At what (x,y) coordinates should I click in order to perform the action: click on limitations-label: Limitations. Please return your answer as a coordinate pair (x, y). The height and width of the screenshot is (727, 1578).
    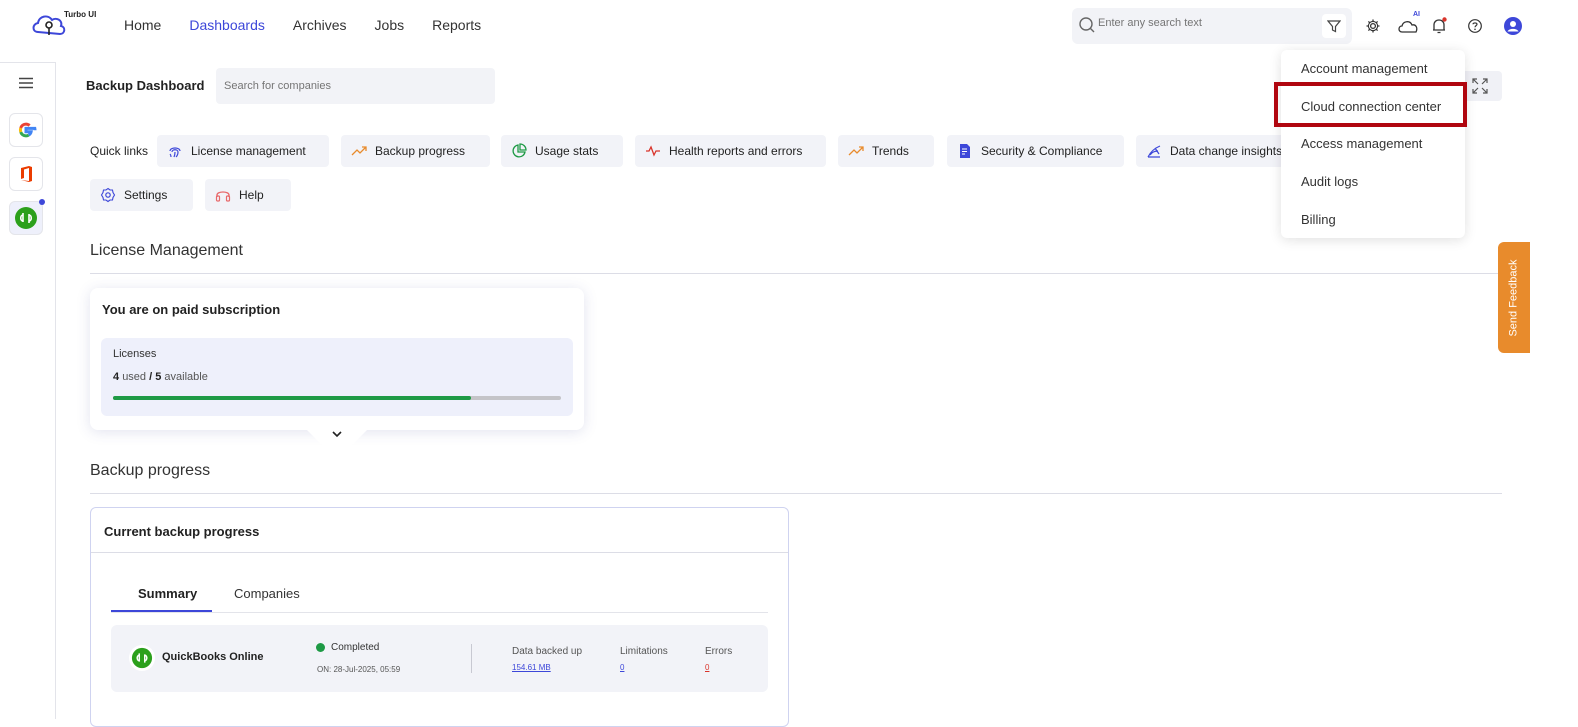
    Looking at the image, I should click on (644, 651).